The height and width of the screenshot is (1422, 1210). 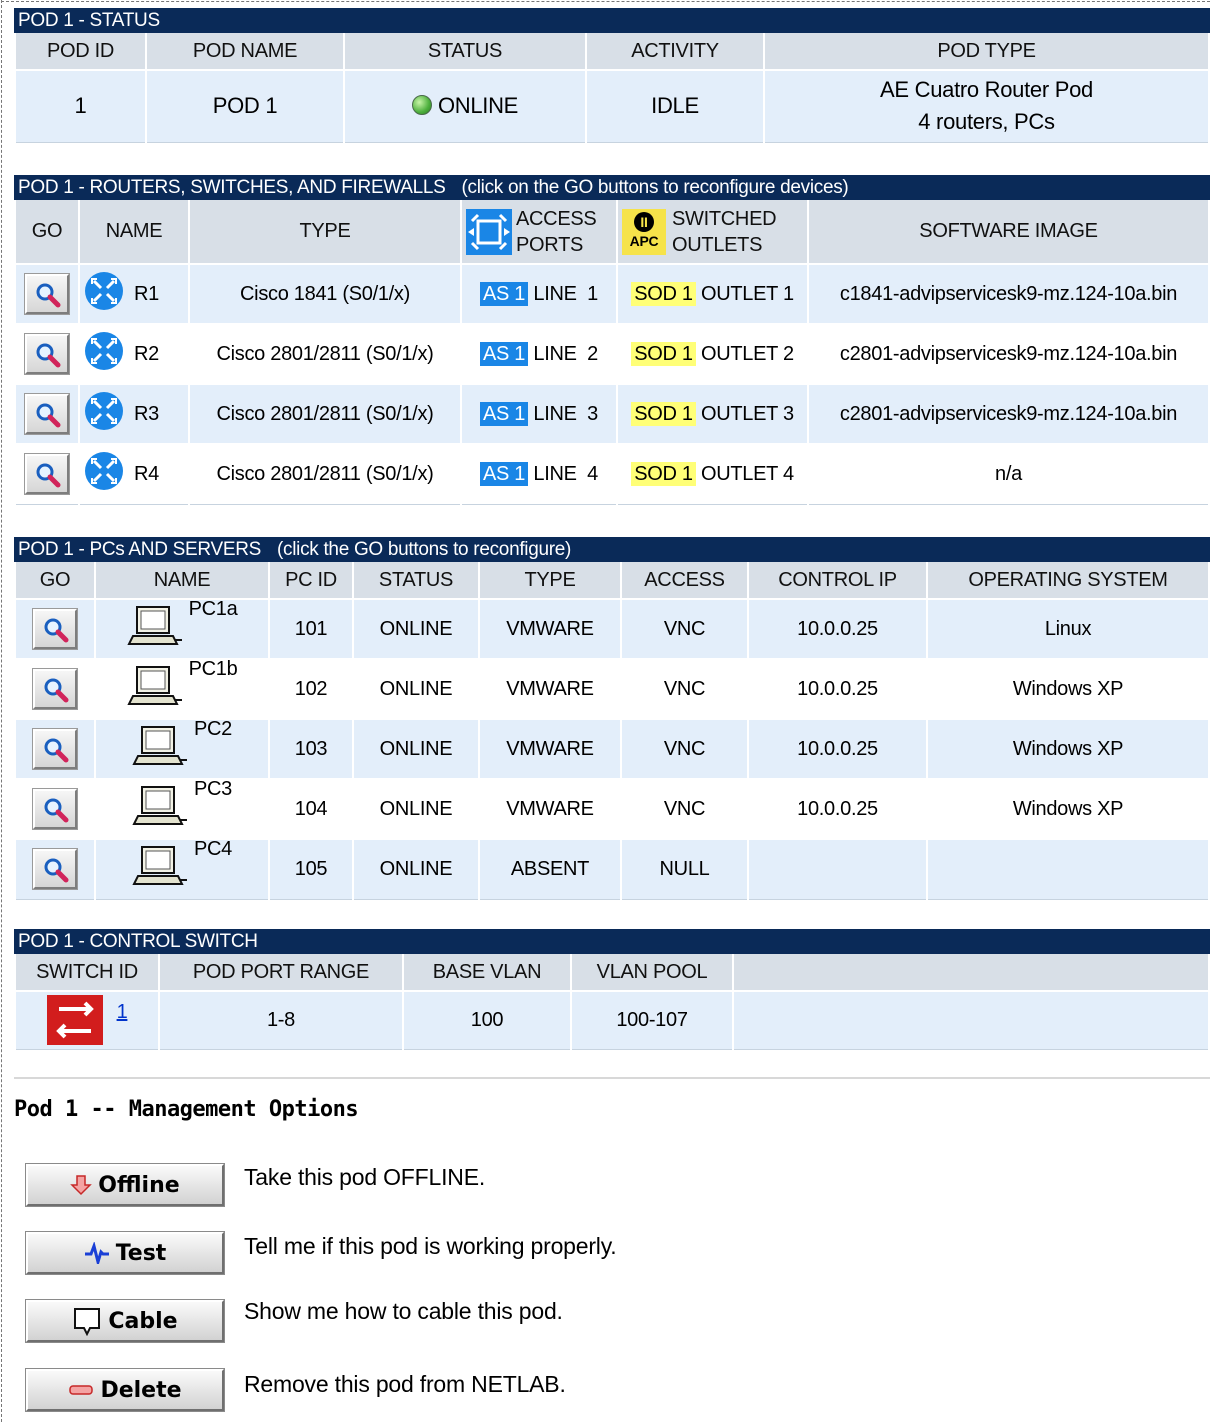 I want to click on col-header-switch-id: SWITCH ID, so click(x=87, y=973).